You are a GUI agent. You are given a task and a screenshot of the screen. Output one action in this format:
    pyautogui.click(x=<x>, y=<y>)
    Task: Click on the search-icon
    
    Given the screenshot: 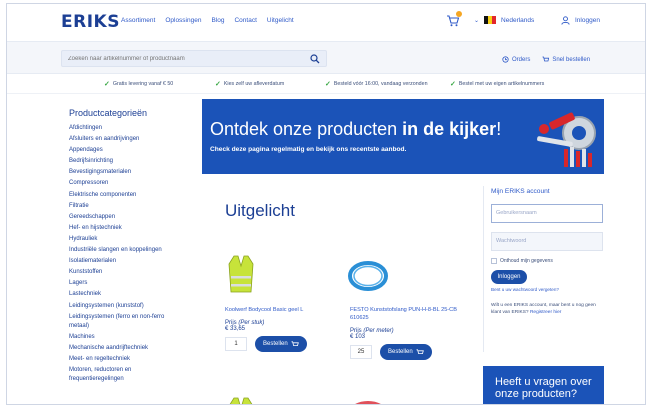 What is the action you would take?
    pyautogui.click(x=315, y=59)
    